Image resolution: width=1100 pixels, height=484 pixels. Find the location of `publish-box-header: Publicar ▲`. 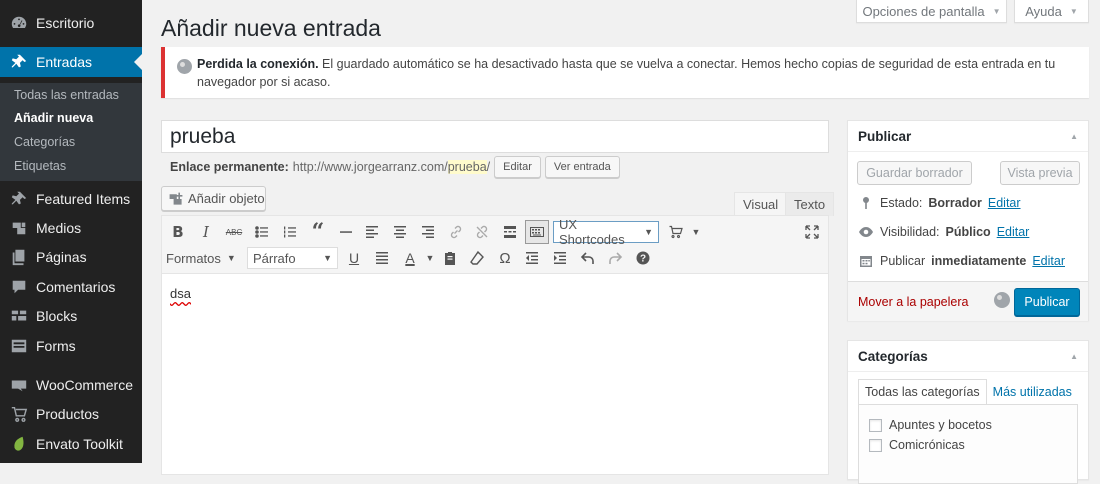

publish-box-header: Publicar ▲ is located at coordinates (968, 136).